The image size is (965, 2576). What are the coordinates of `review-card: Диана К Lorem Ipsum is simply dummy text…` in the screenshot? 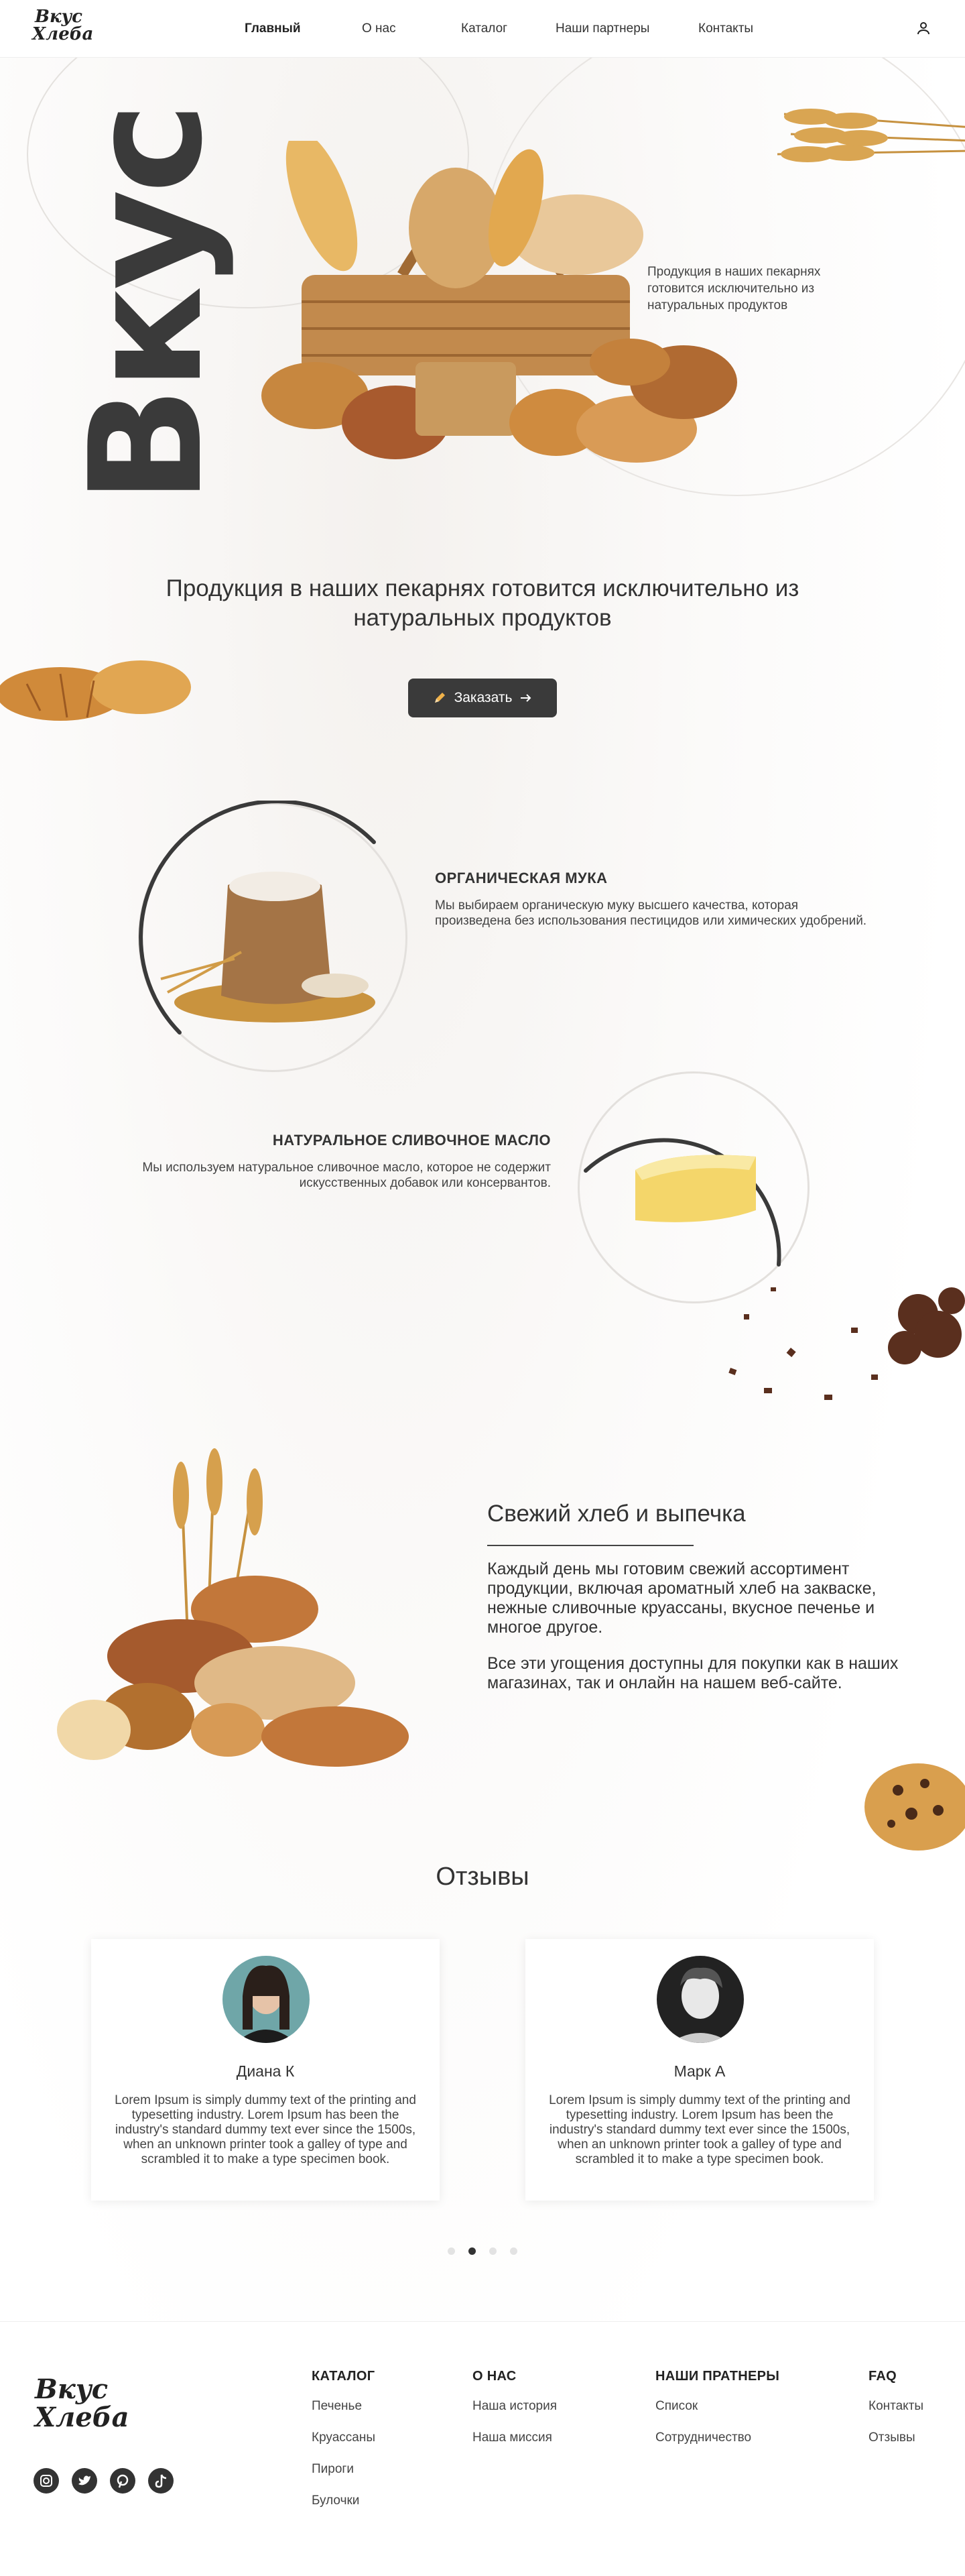 It's located at (265, 2070).